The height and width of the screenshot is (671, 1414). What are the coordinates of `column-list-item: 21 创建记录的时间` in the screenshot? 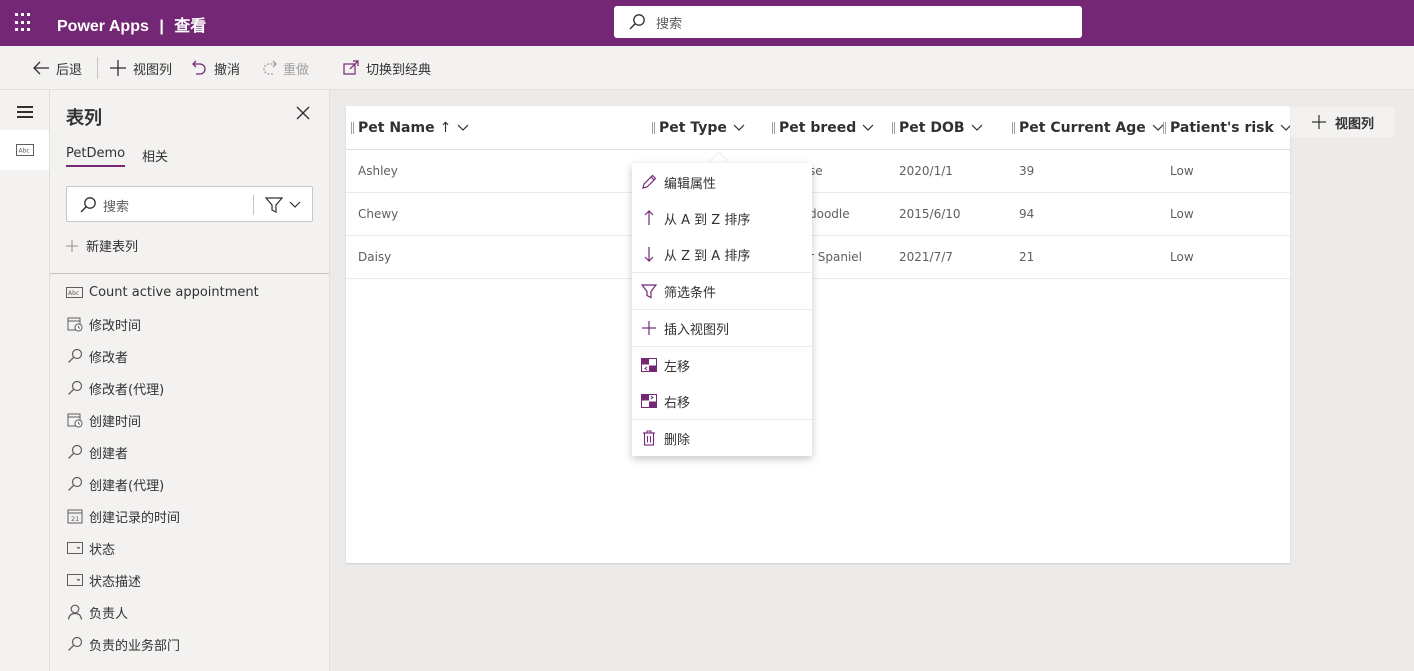 It's located at (193, 516).